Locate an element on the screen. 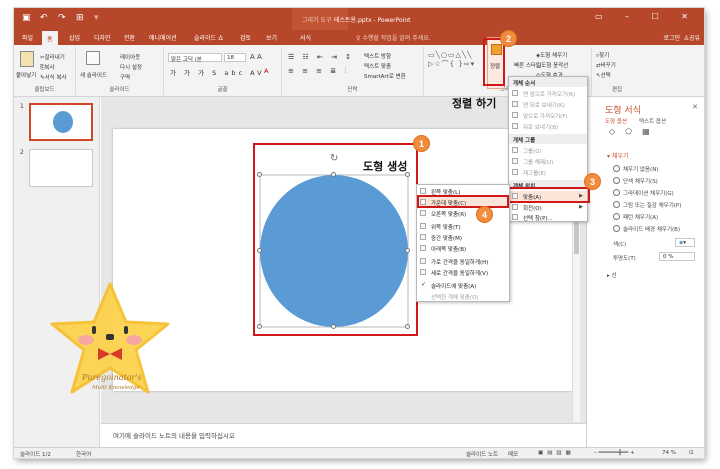 The height and width of the screenshot is (469, 720). cut-label: 잘라내기 is located at coordinates (54, 58).